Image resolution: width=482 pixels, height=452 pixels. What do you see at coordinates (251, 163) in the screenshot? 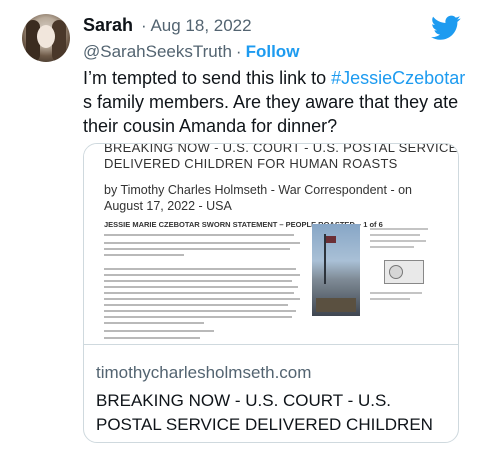
I see `card-image-headline-line2: DELIVERED CHILDREN FOR HUMAN ROASTS` at bounding box center [251, 163].